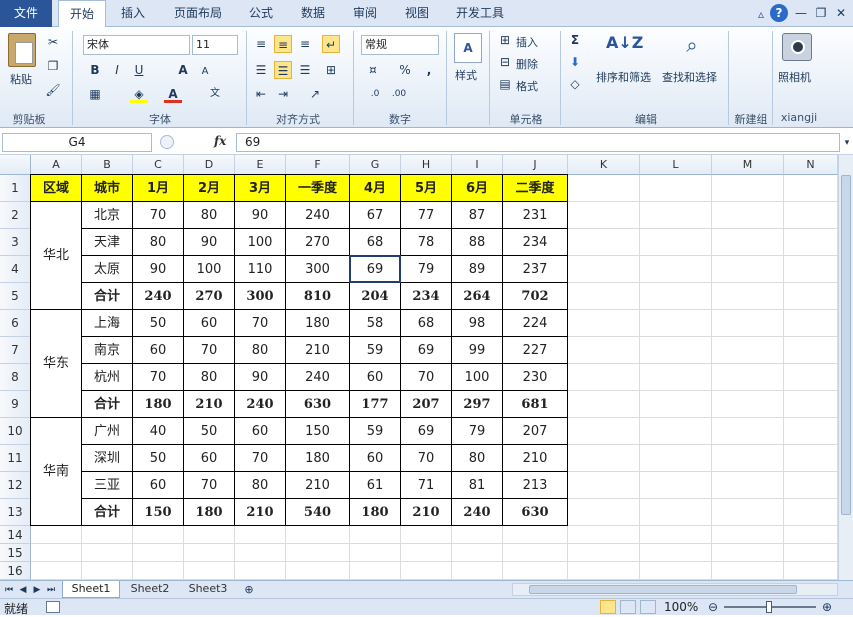  What do you see at coordinates (107, 188) in the screenshot?
I see `table-header-cell: 城市` at bounding box center [107, 188].